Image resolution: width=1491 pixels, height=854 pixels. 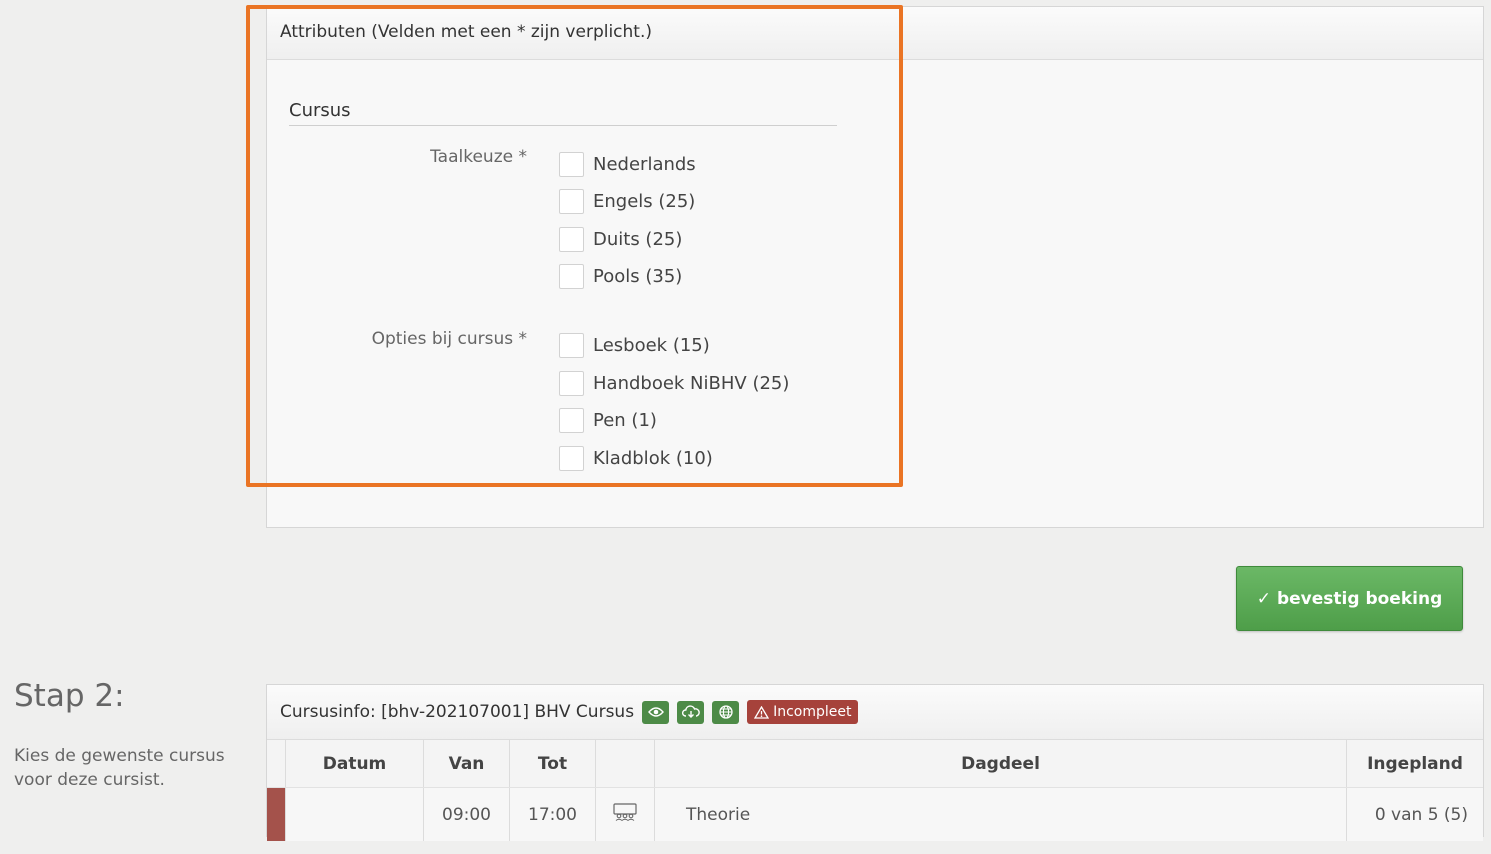 I want to click on option-pen: Pen (1), so click(x=608, y=420).